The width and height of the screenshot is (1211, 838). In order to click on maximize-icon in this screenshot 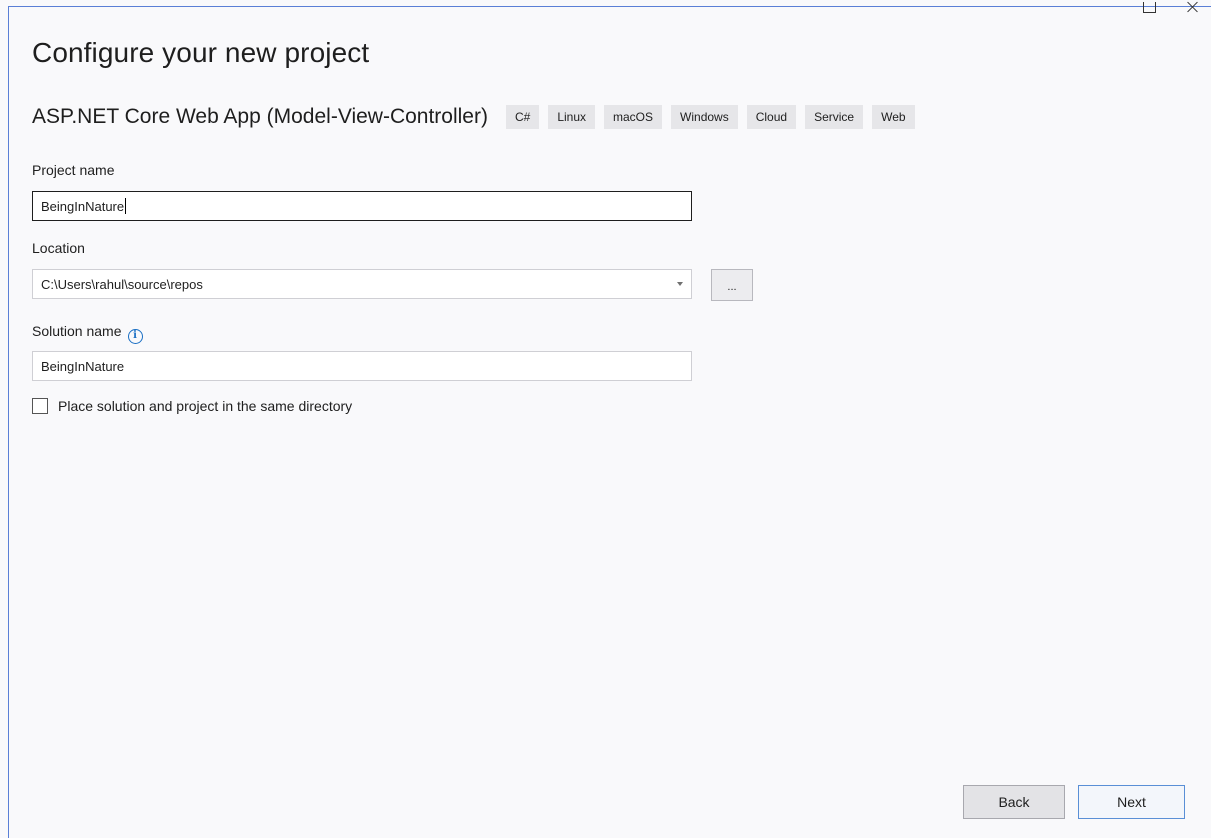, I will do `click(1149, 9)`.